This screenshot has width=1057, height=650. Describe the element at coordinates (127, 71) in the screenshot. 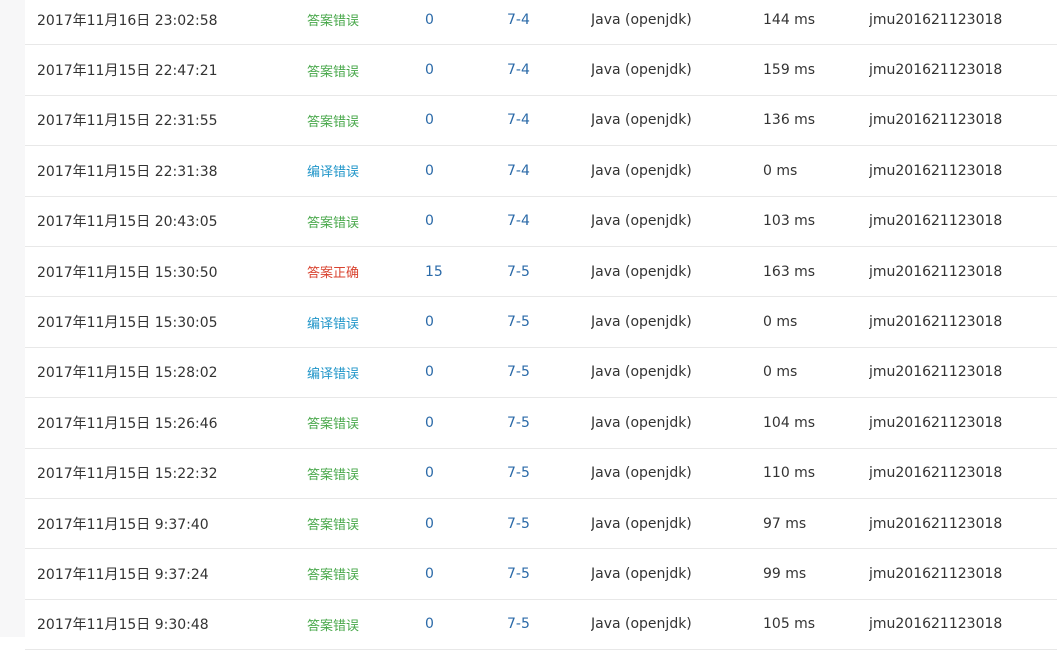

I see `submission-time: 2017年11月15日 22:47:21` at that location.